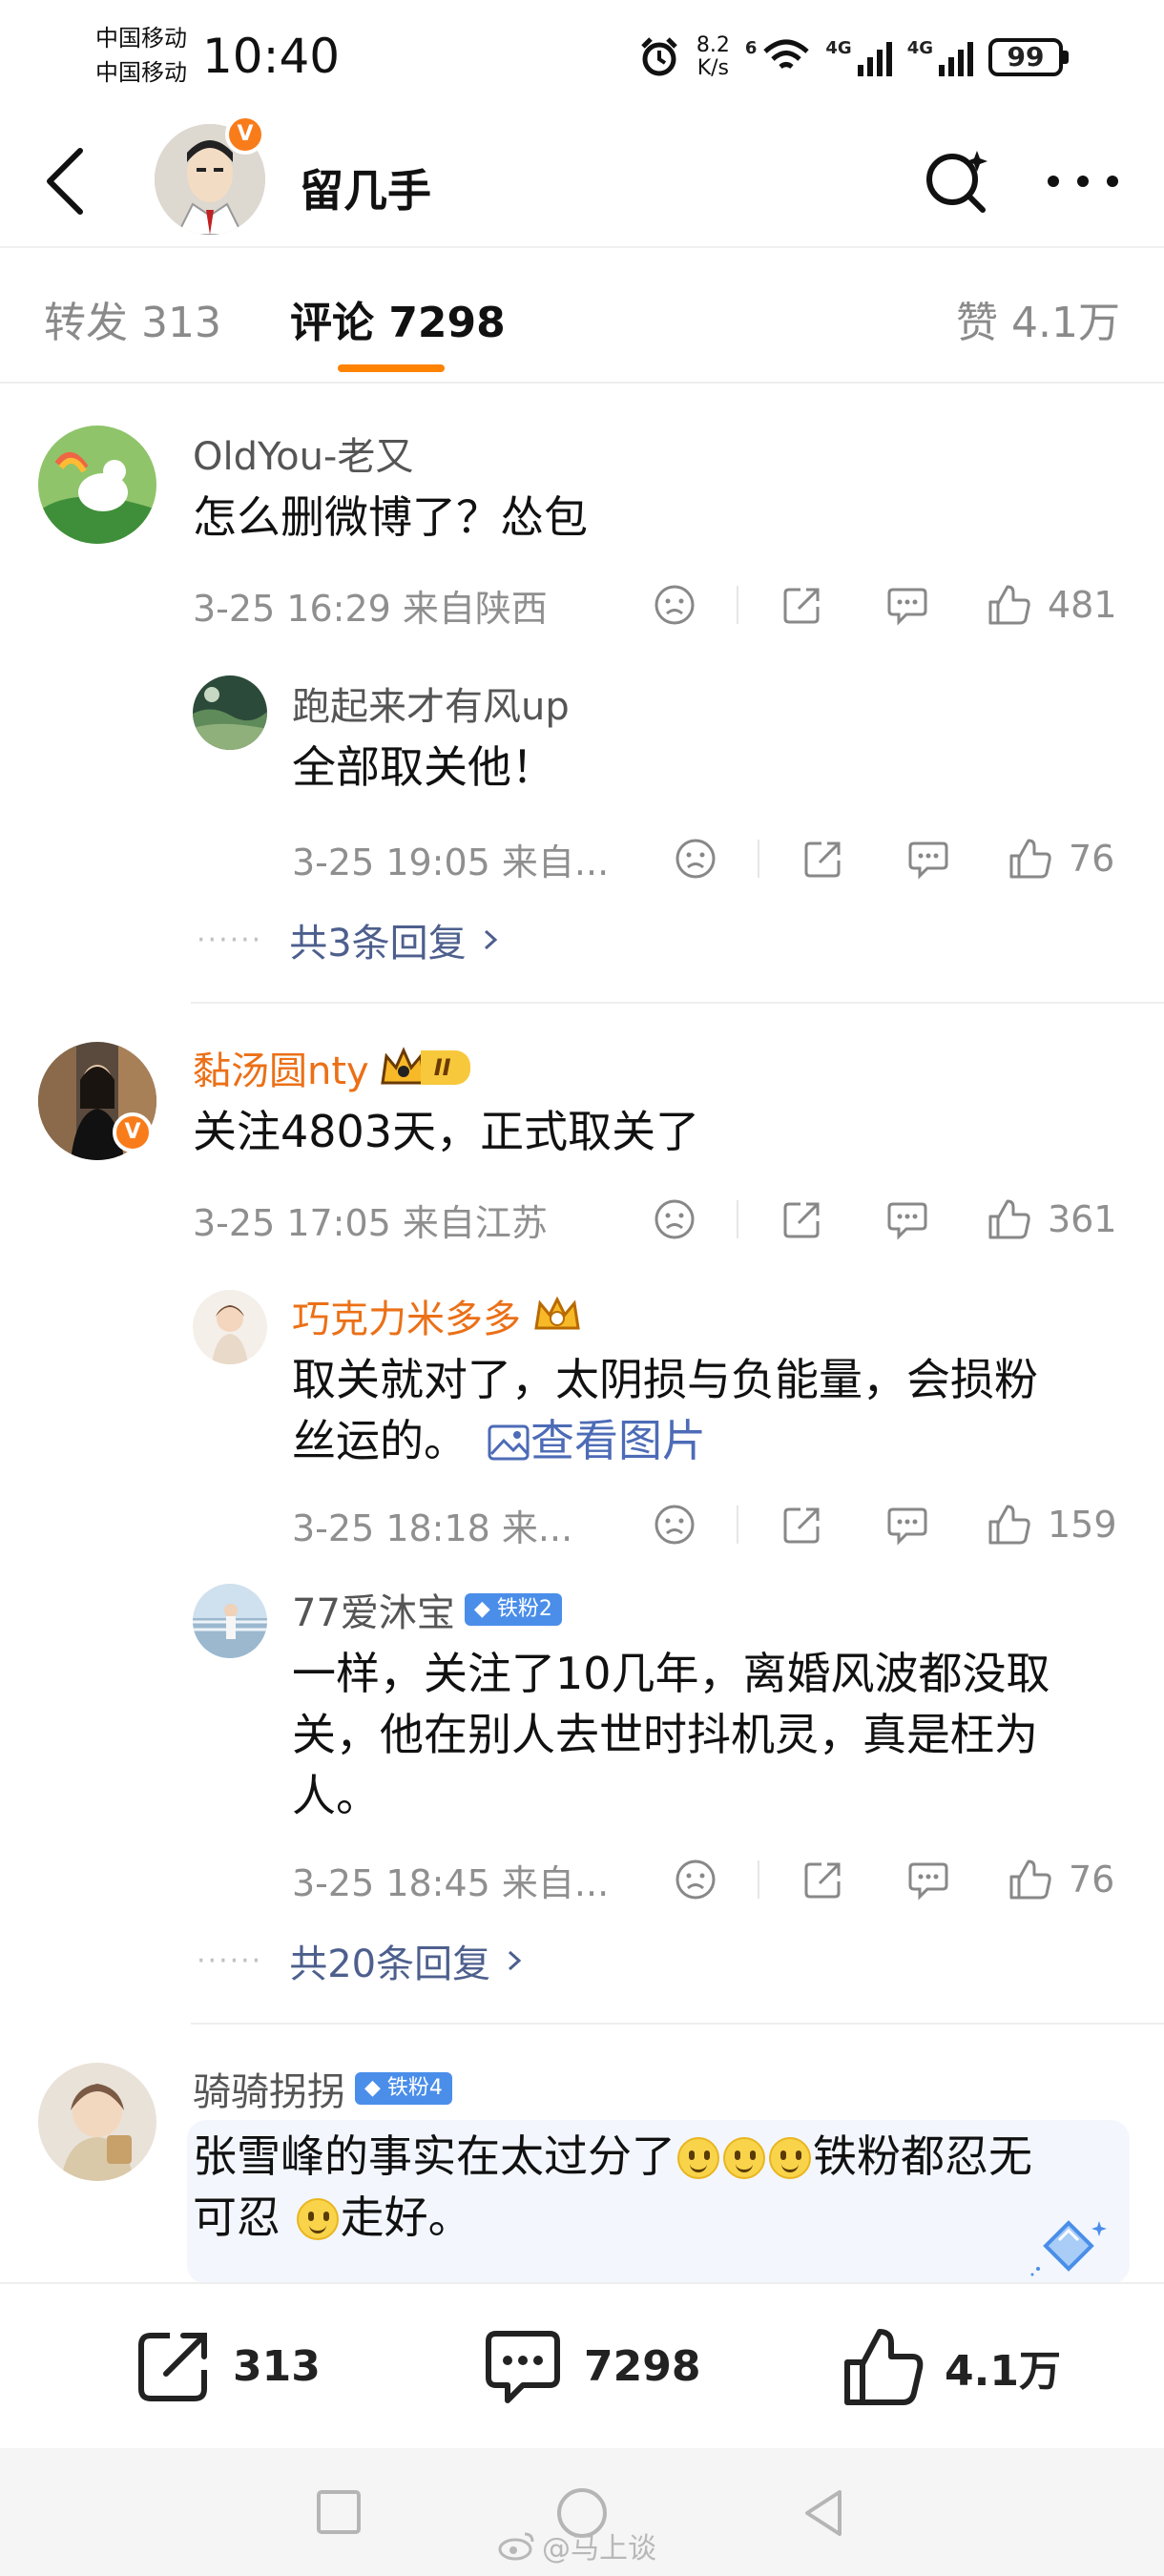 Image resolution: width=1164 pixels, height=2576 pixels. Describe the element at coordinates (678, 1003) in the screenshot. I see `comment-divider` at that location.